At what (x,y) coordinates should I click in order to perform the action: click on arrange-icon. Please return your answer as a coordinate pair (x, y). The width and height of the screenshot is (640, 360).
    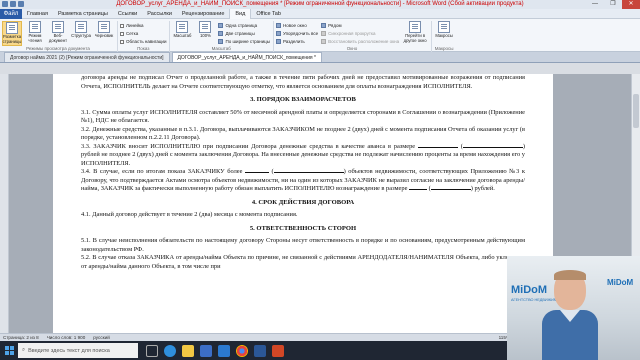
    Looking at the image, I should click on (278, 33).